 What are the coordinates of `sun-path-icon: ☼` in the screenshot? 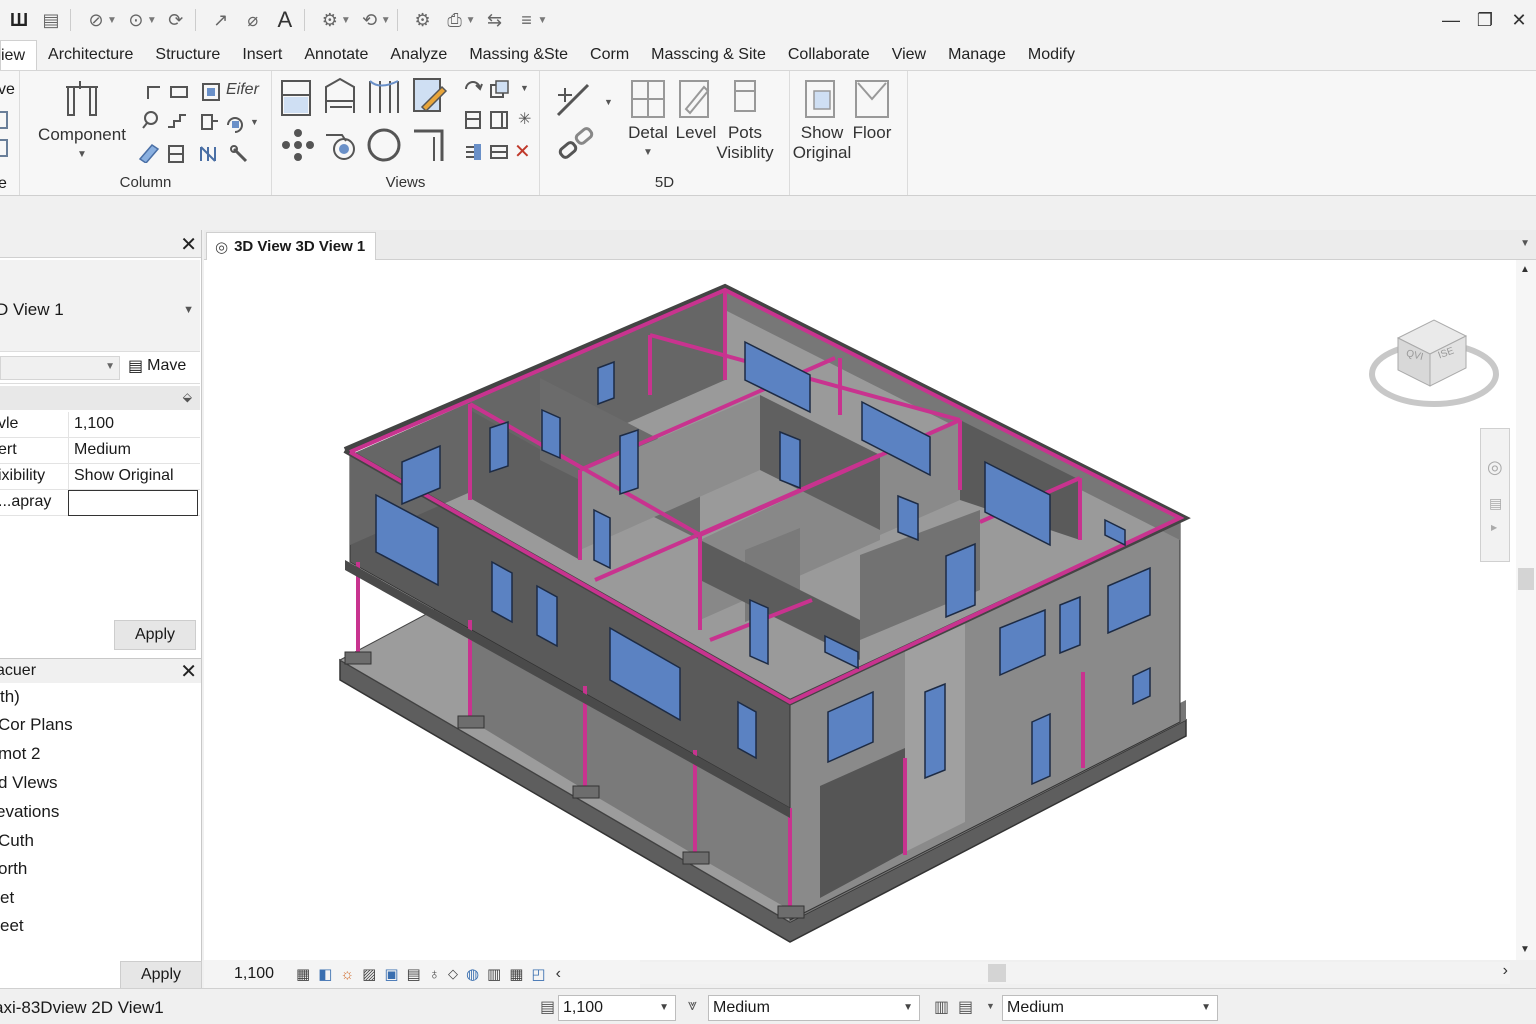 It's located at (347, 974).